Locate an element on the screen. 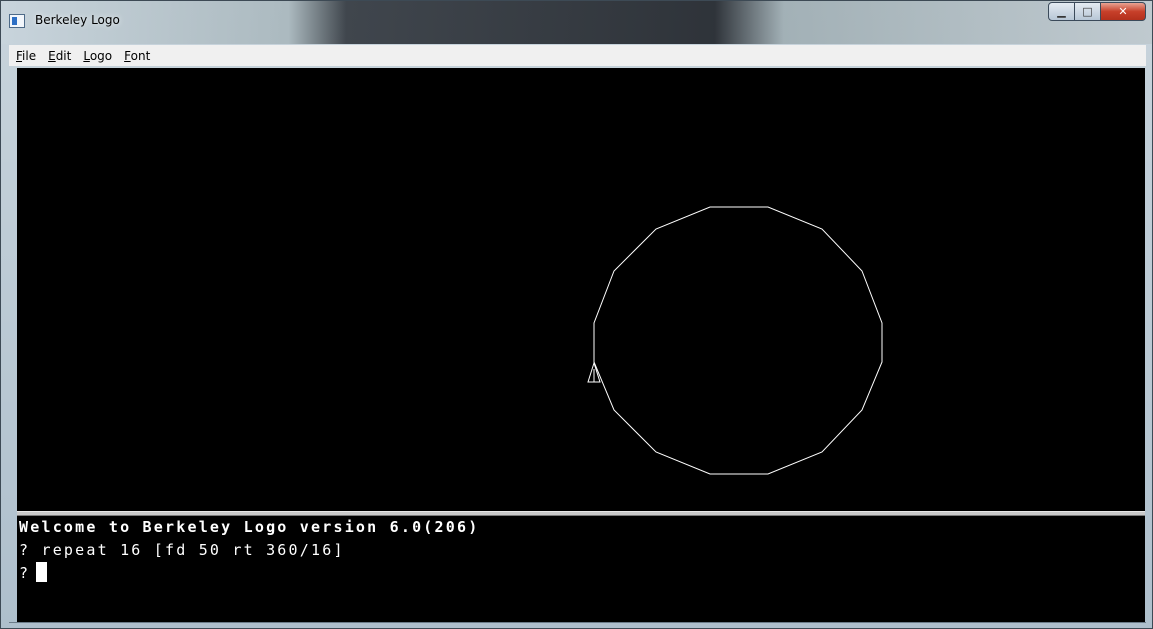 The height and width of the screenshot is (629, 1153). window-bottom-edge is located at coordinates (577, 622).